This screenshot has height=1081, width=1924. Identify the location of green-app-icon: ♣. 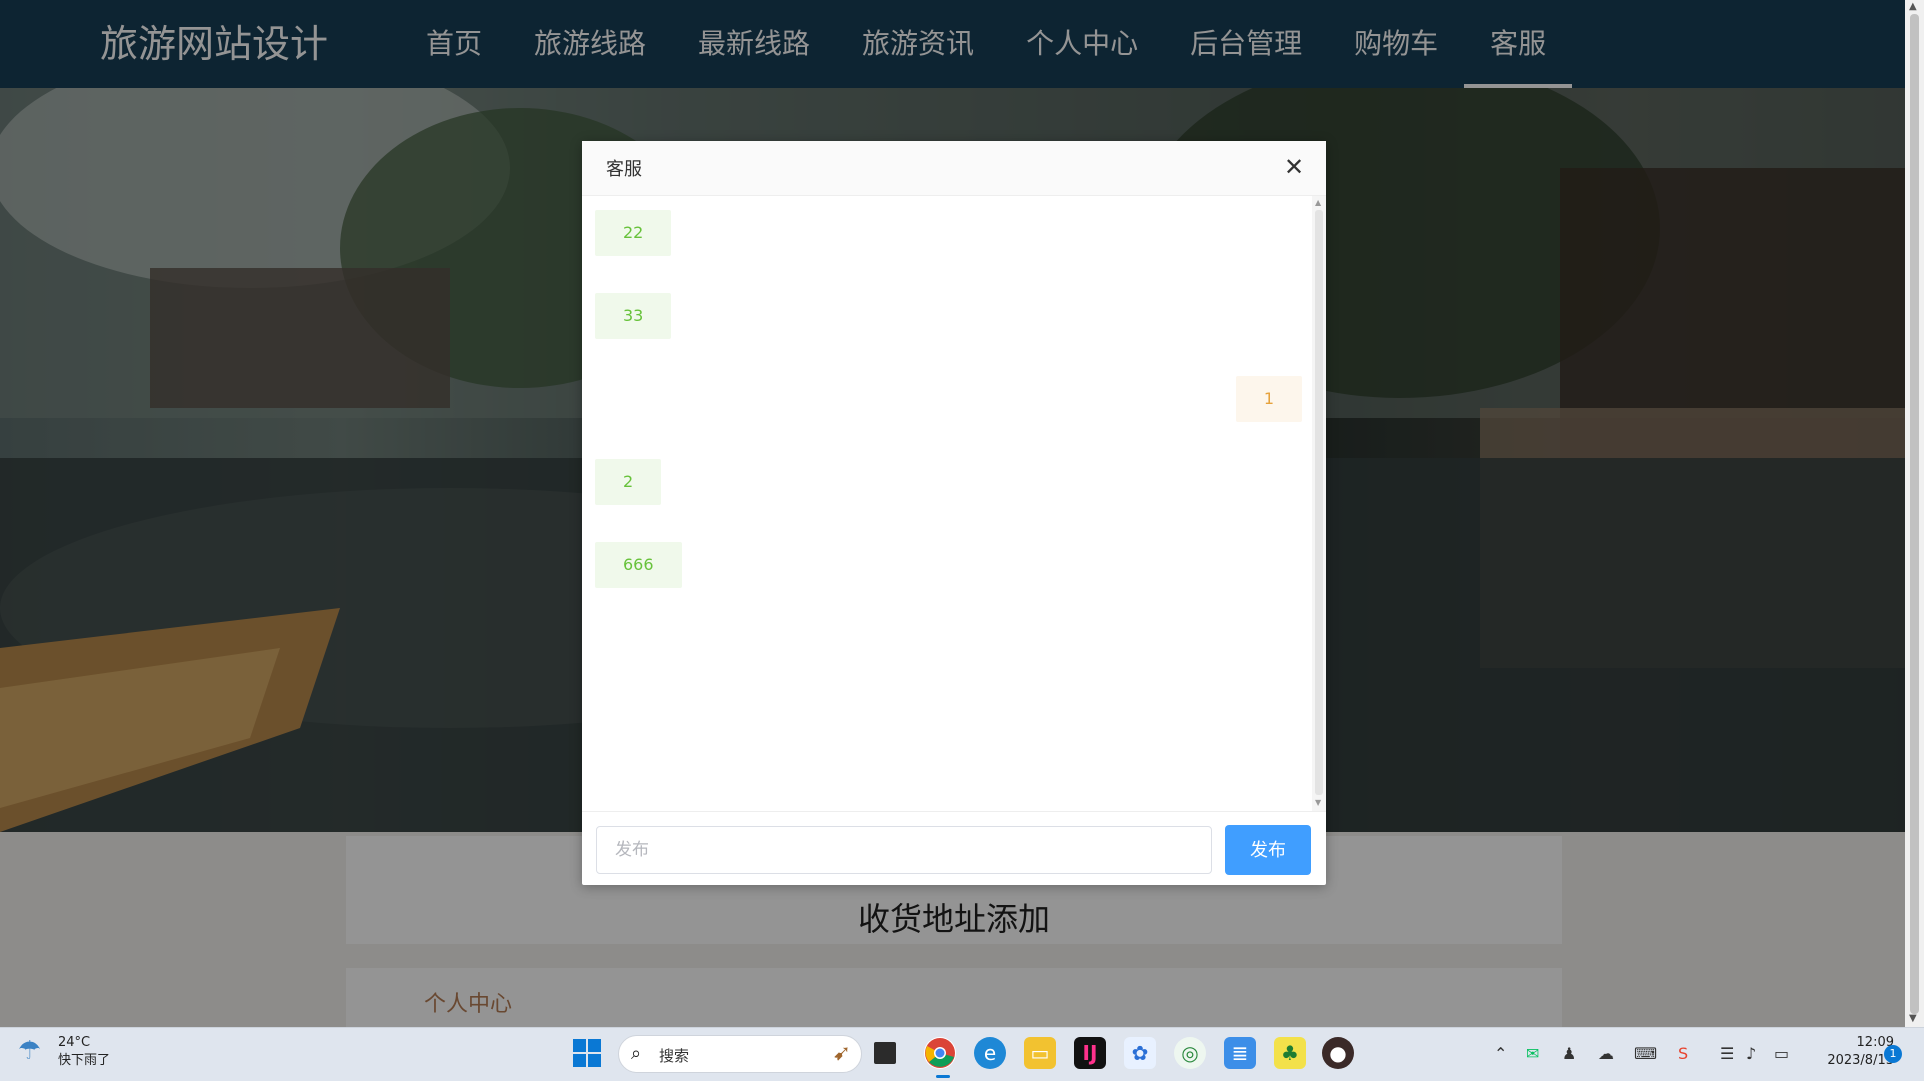
(1290, 1053).